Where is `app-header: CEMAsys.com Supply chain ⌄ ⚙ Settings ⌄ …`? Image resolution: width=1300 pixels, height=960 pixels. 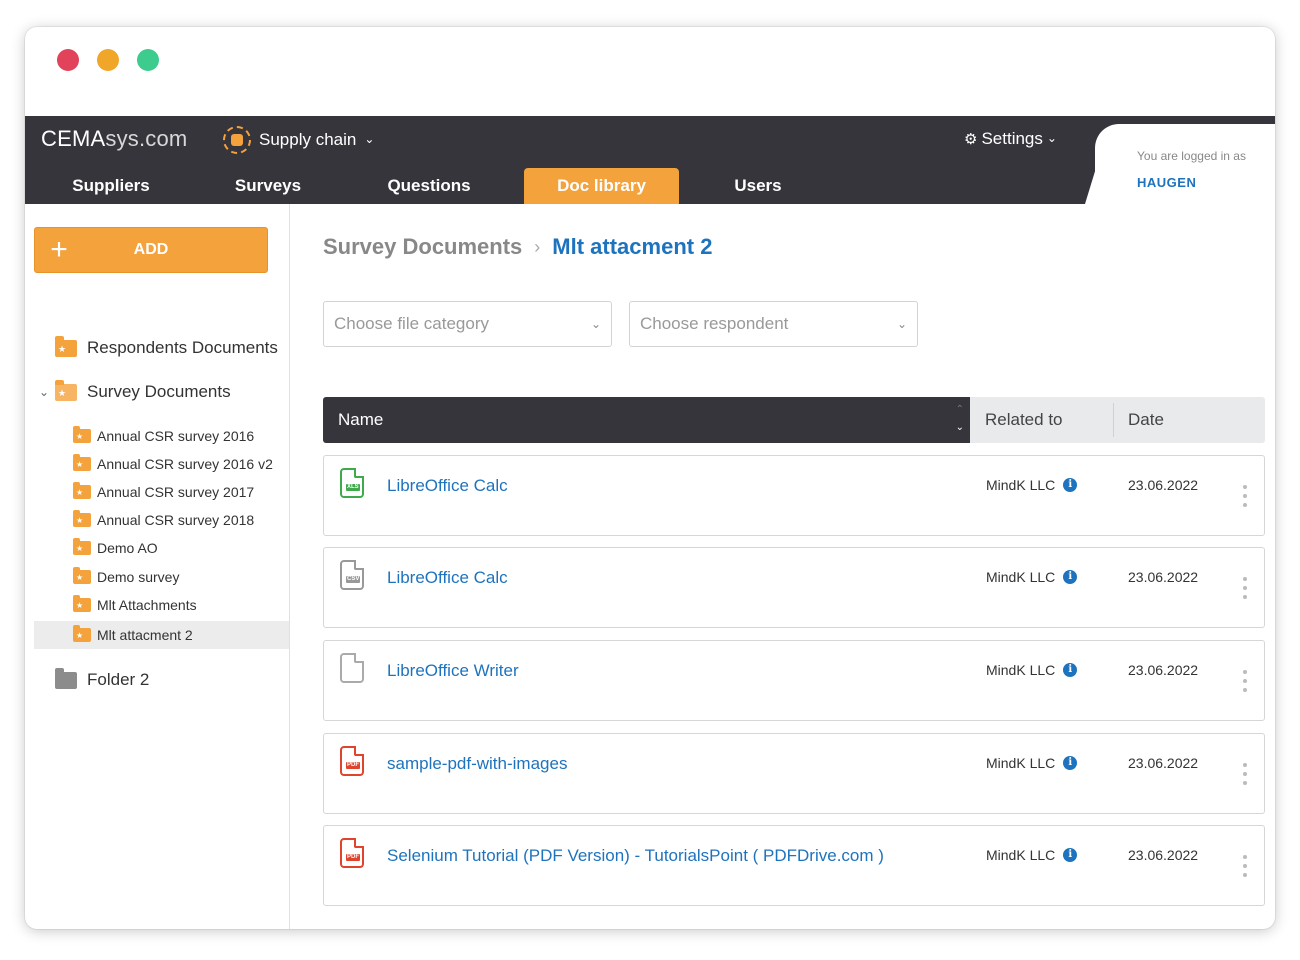 app-header: CEMAsys.com Supply chain ⌄ ⚙ Settings ⌄ … is located at coordinates (650, 160).